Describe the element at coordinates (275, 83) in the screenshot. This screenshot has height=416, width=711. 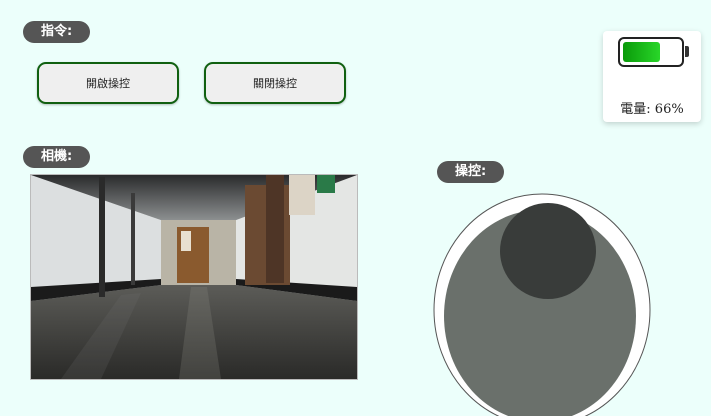
I see `close-control-button: 關閉操控` at that location.